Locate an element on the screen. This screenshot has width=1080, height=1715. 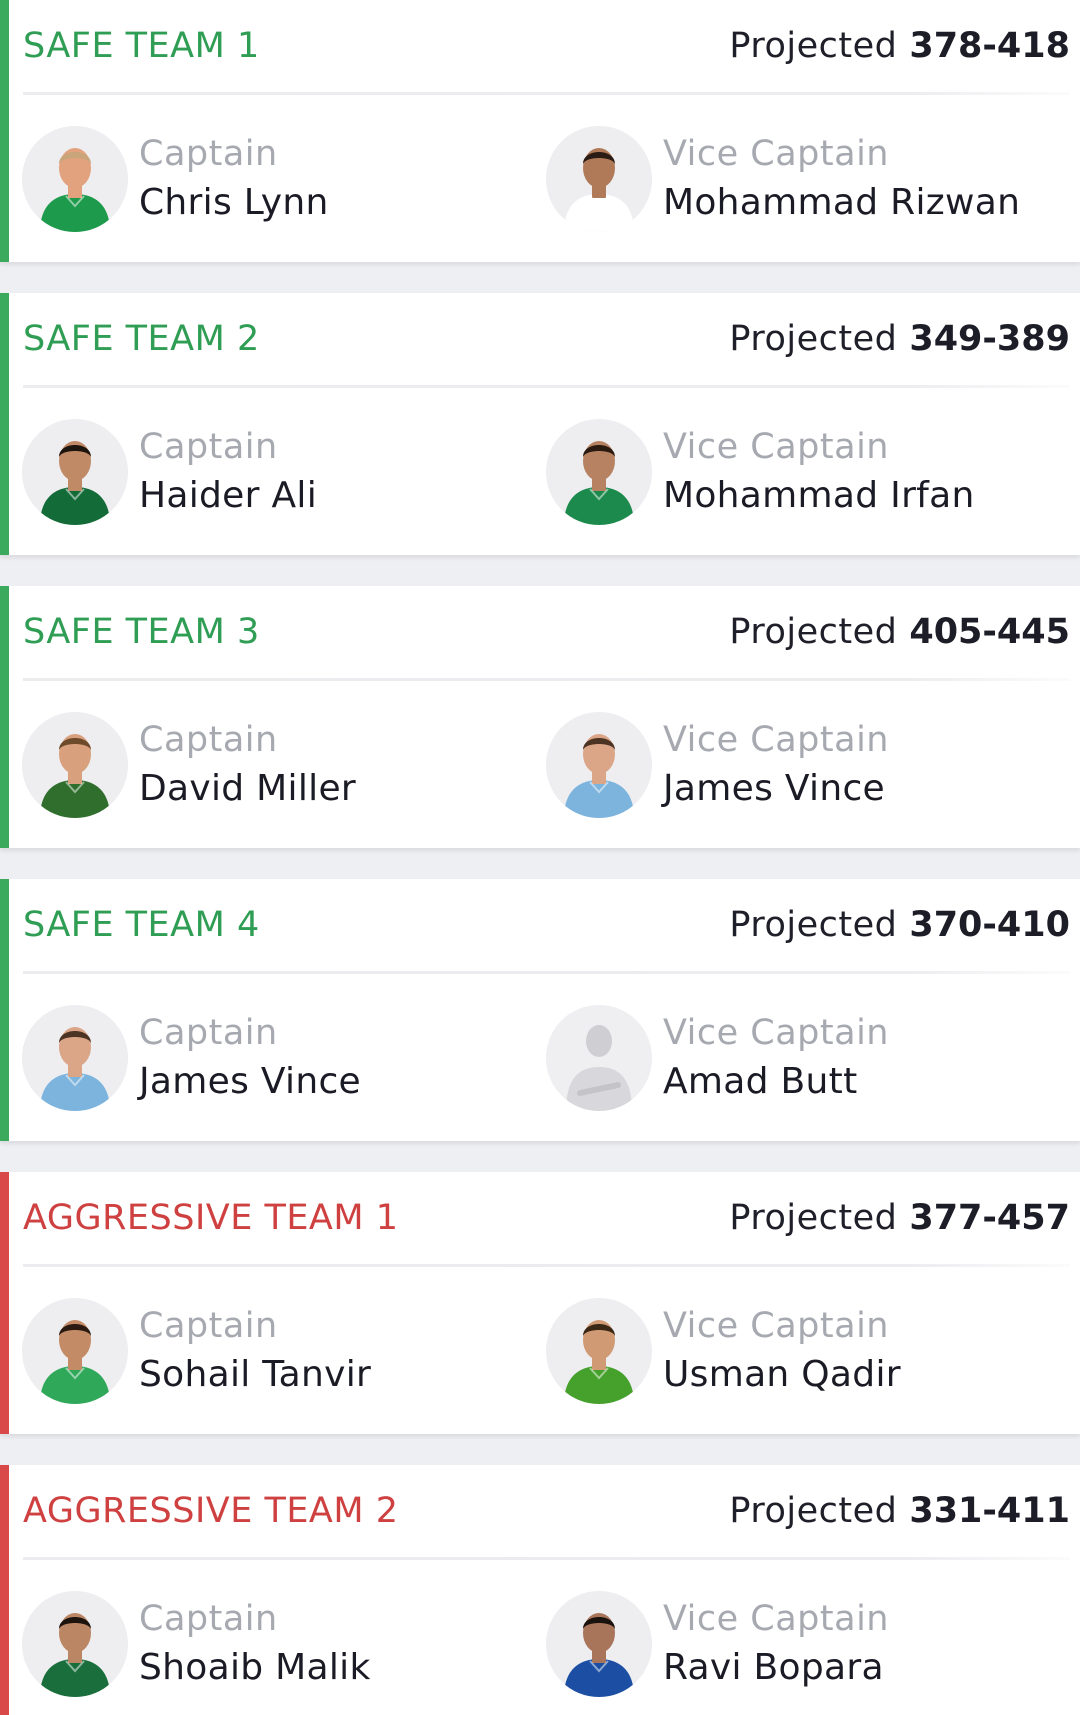
projected-score: Projected 405-445 is located at coordinates (899, 632).